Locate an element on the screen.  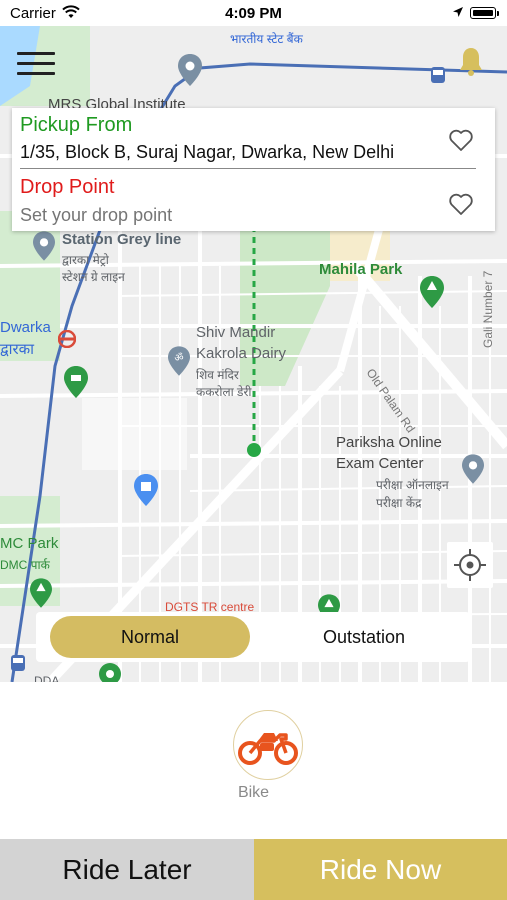
current-location-button is located at coordinates (470, 565).